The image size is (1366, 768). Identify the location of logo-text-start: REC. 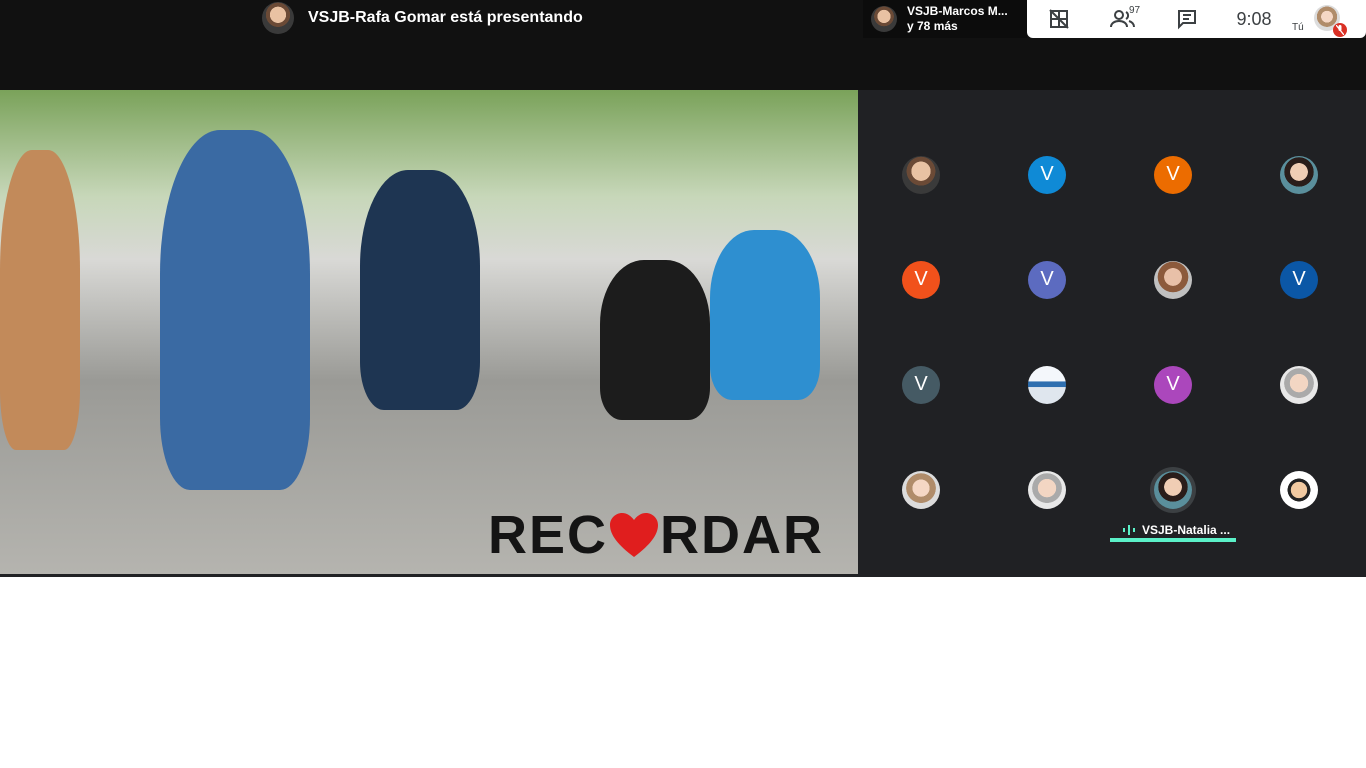
(548, 535).